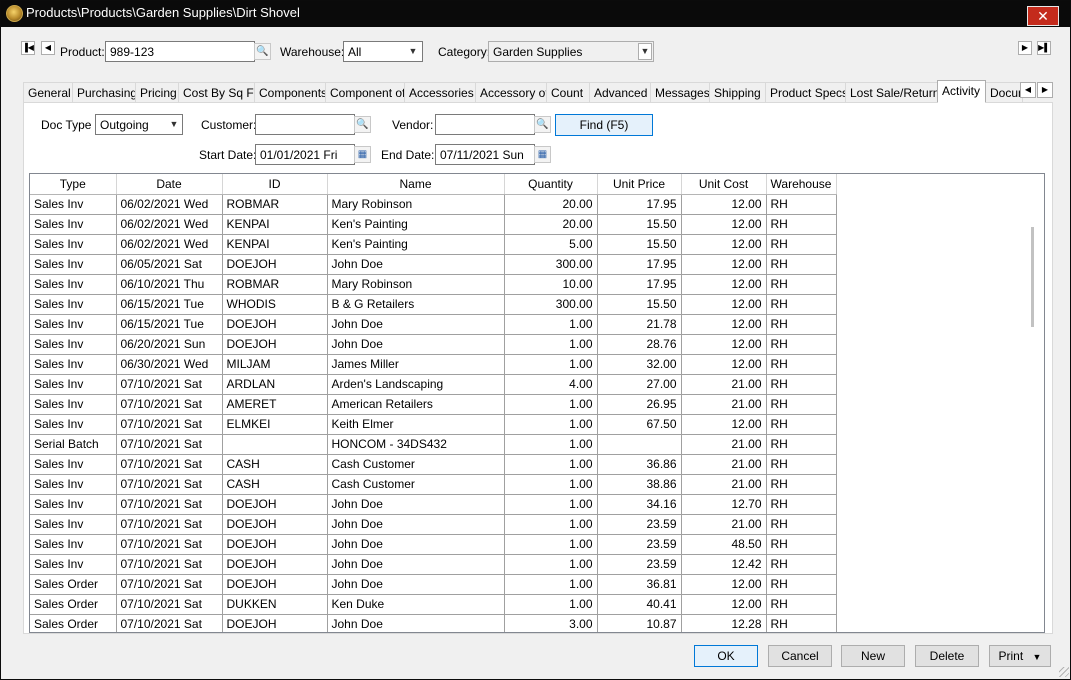 The image size is (1071, 680). What do you see at coordinates (28, 48) in the screenshot?
I see `first-record-icon: ▐◀` at bounding box center [28, 48].